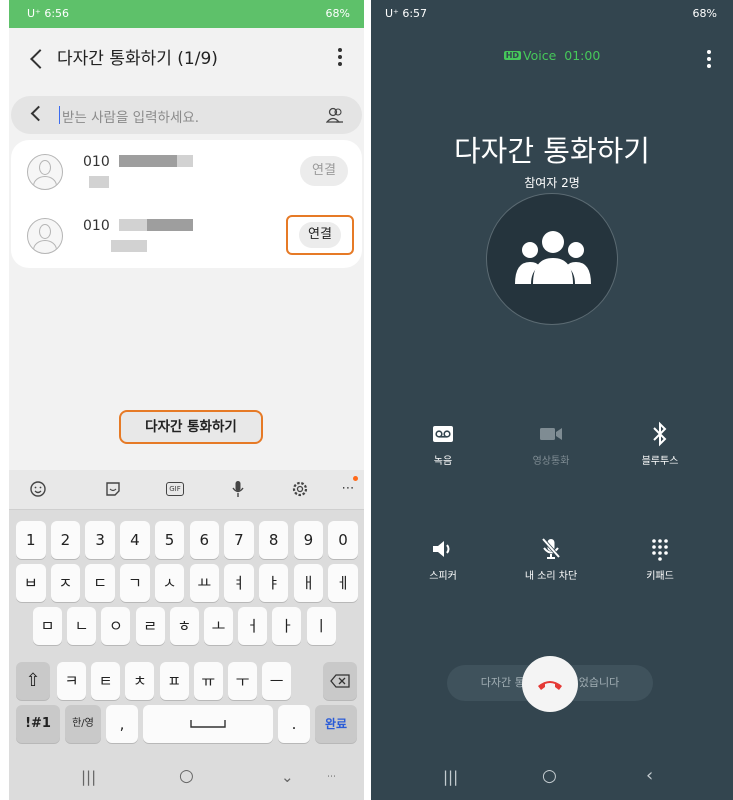 The height and width of the screenshot is (800, 733). I want to click on key: 2, so click(65, 540).